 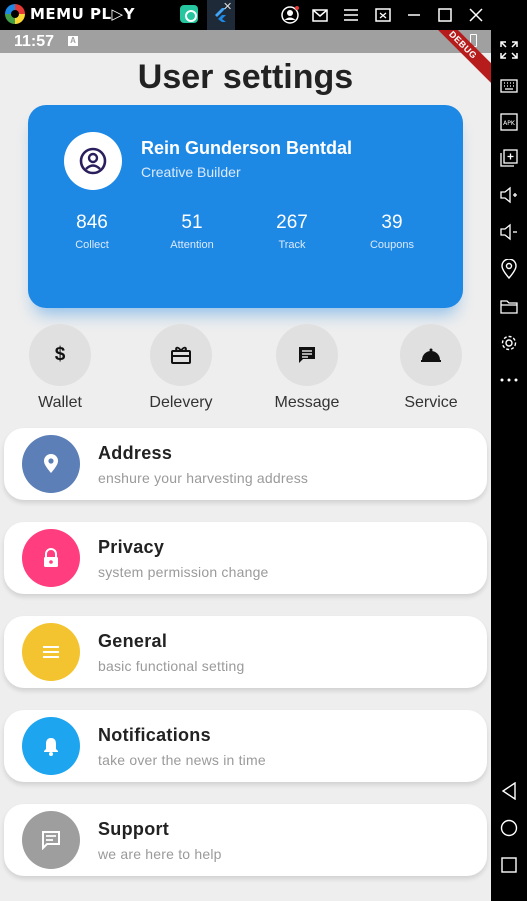 What do you see at coordinates (509, 306) in the screenshot?
I see `folder-icon` at bounding box center [509, 306].